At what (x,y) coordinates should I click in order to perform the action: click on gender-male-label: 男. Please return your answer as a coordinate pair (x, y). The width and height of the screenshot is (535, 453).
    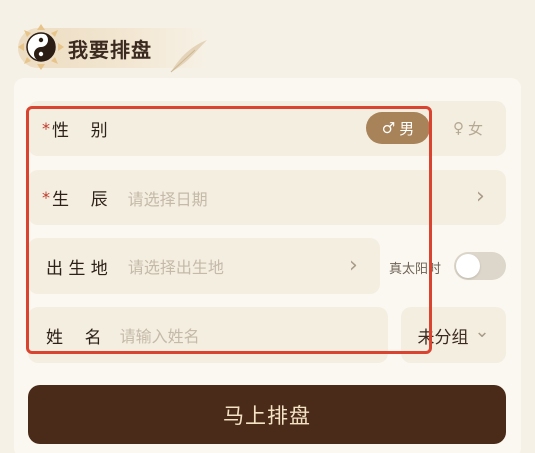
    Looking at the image, I should click on (407, 128).